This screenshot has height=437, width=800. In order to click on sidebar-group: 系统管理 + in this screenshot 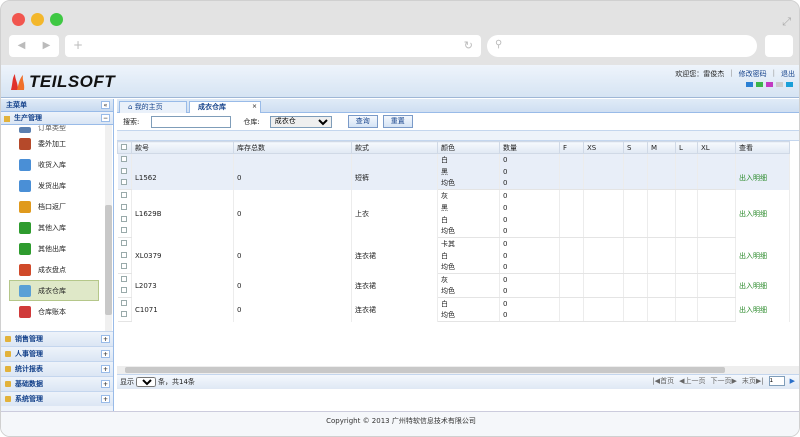, I will do `click(57, 398)`.